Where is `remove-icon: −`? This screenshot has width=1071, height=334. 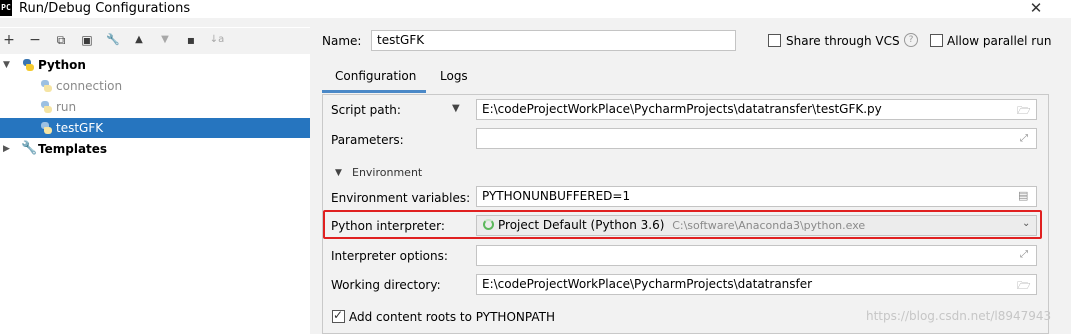
remove-icon: − is located at coordinates (35, 40).